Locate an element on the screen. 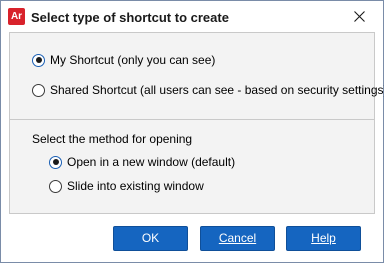 This screenshot has height=263, width=384. close-icon is located at coordinates (359, 16).